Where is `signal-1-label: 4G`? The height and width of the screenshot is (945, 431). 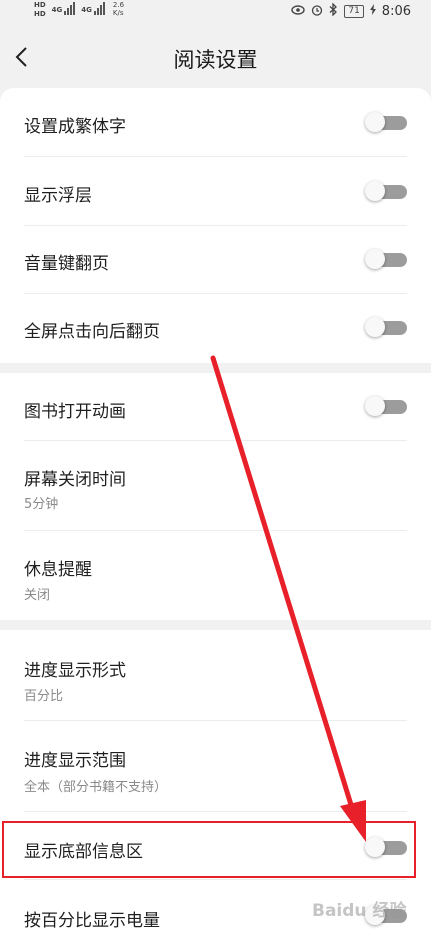 signal-1-label: 4G is located at coordinates (57, 10).